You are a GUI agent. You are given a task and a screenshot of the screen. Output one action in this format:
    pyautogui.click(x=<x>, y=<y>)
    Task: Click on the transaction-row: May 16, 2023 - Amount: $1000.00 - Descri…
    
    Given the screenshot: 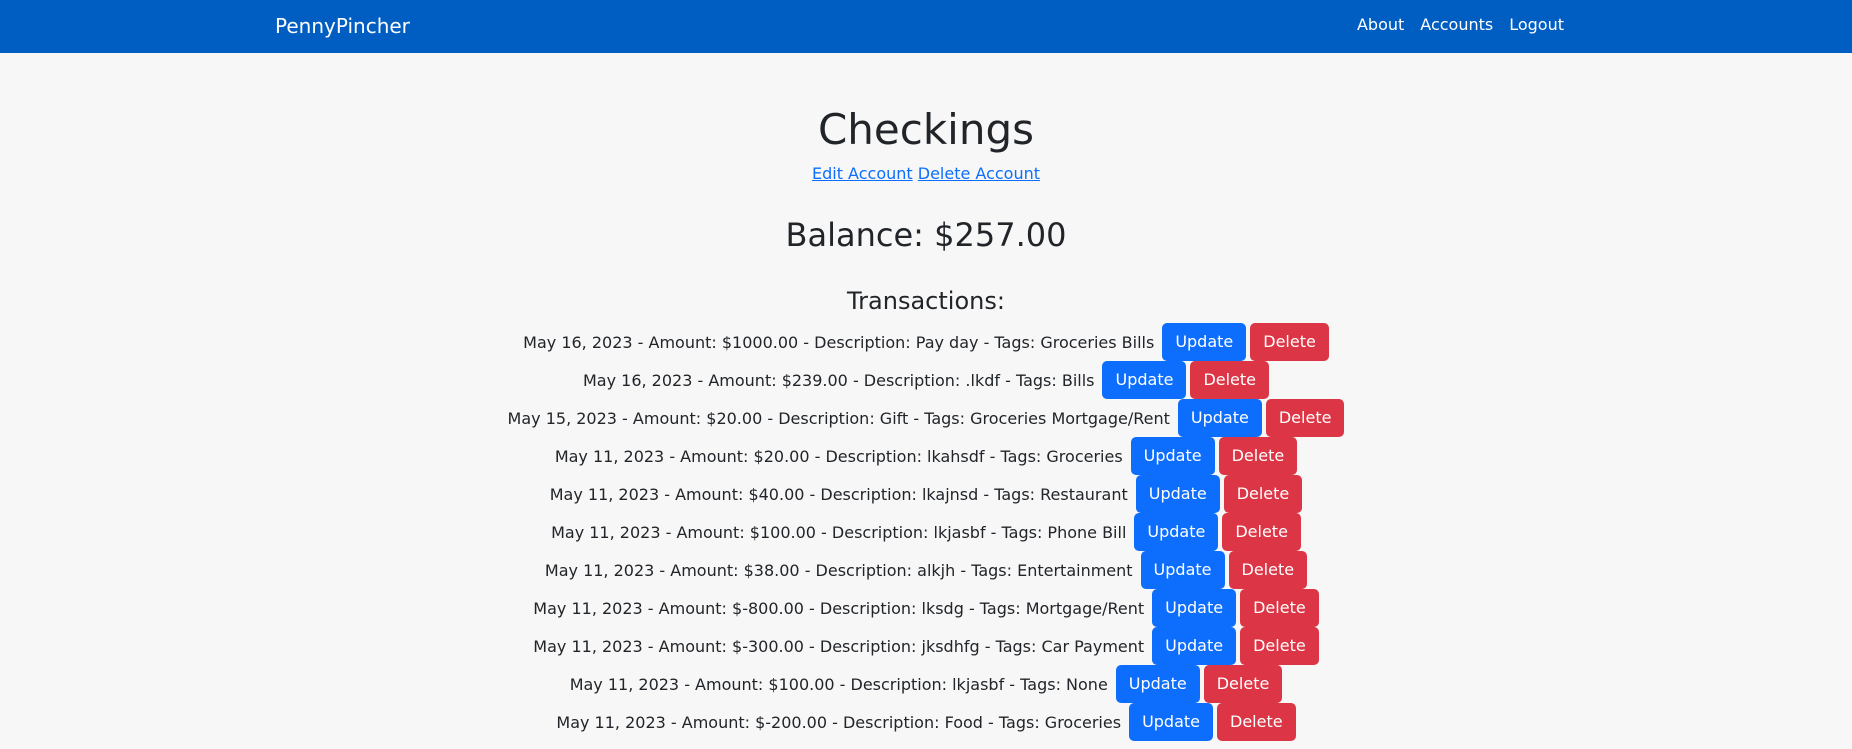 What is the action you would take?
    pyautogui.click(x=926, y=342)
    